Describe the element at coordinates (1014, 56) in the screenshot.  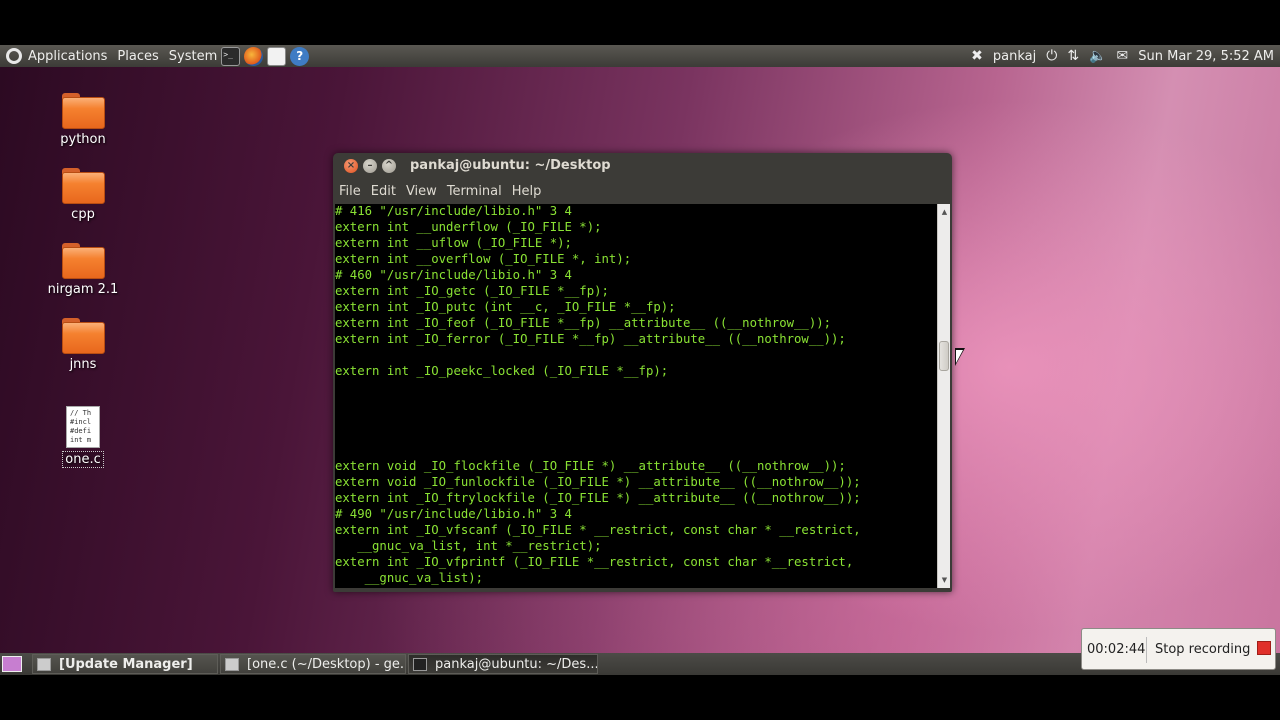
I see `user-name: pankaj` at that location.